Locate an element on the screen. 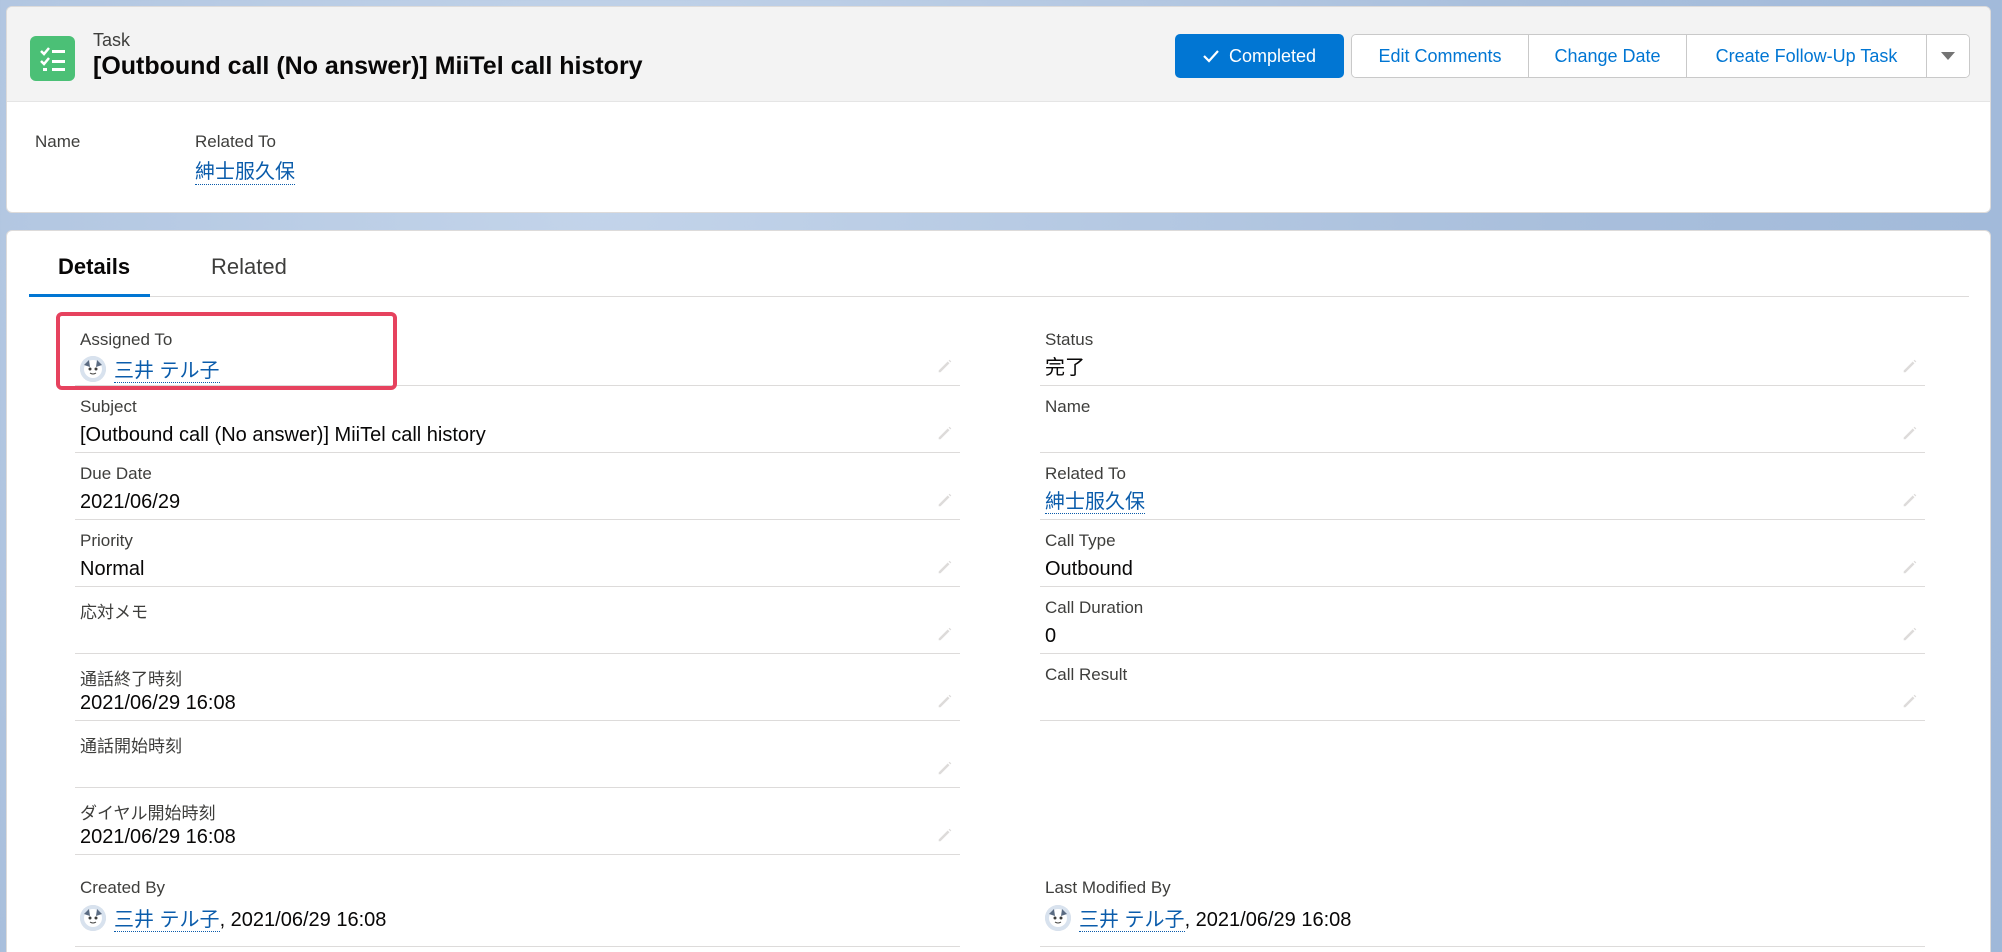 Image resolution: width=2002 pixels, height=952 pixels. field-label: 通話終了時刻 is located at coordinates (131, 679).